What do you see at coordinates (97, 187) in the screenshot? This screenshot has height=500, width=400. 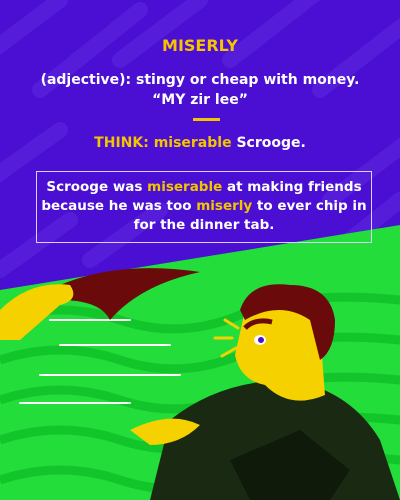 I see `example-text: Scrooge was` at bounding box center [97, 187].